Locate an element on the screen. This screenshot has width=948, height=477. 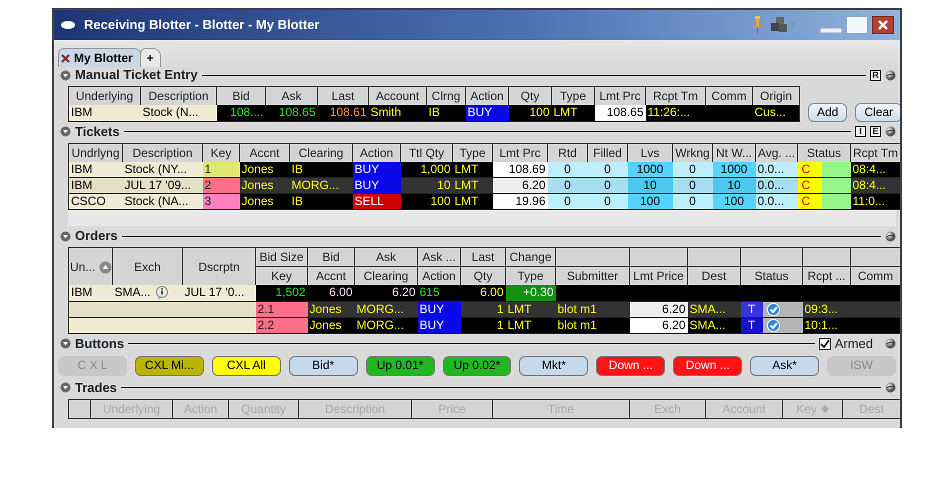
column-header: Submitter is located at coordinates (593, 275).